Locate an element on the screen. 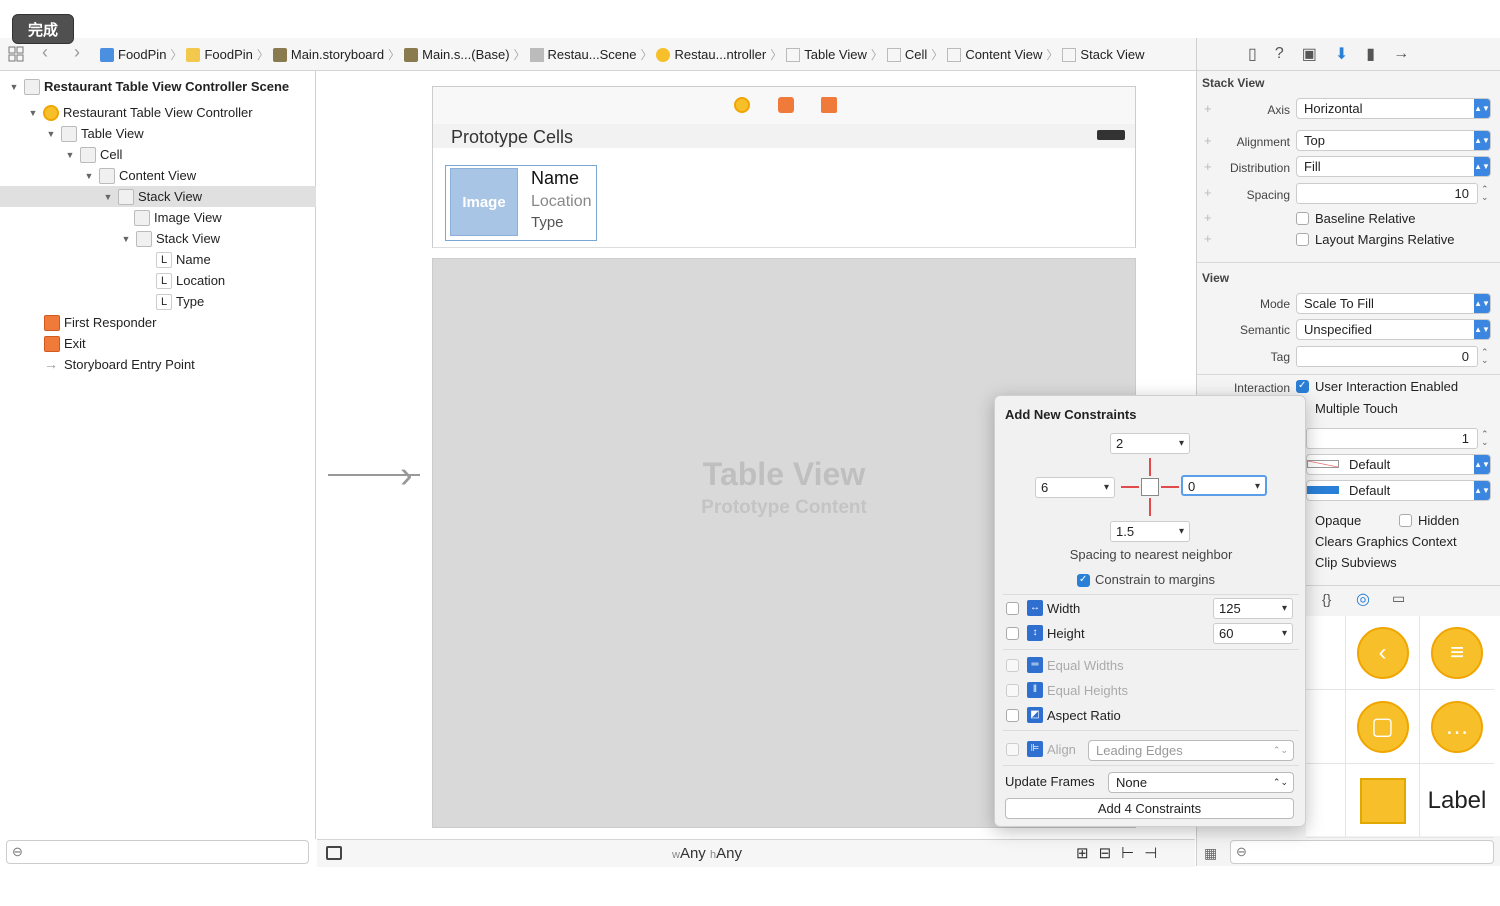 The image size is (1500, 906). outline-item-content-view: ▼ Content View is located at coordinates (158, 175).